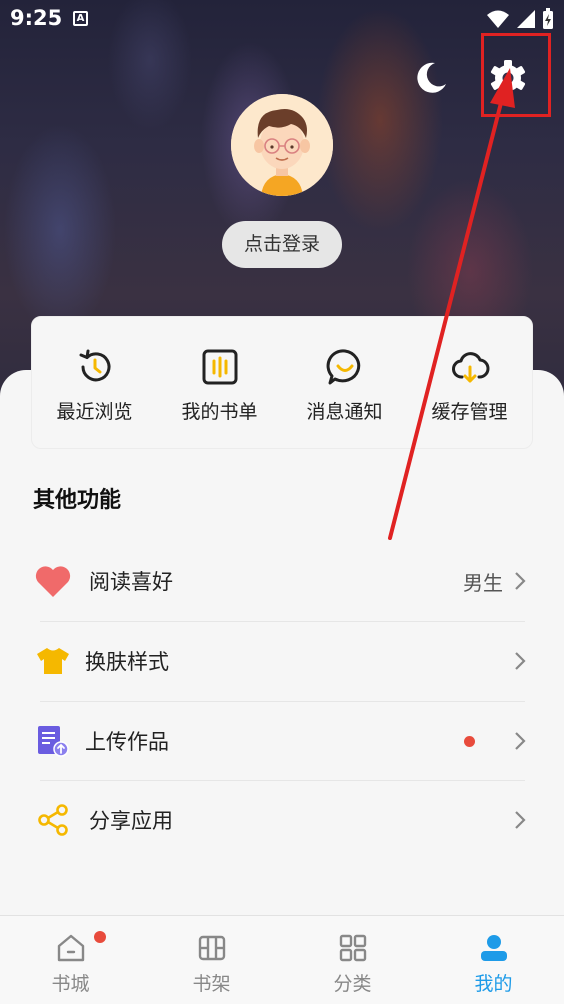  I want to click on message-bubble-icon, so click(343, 367).